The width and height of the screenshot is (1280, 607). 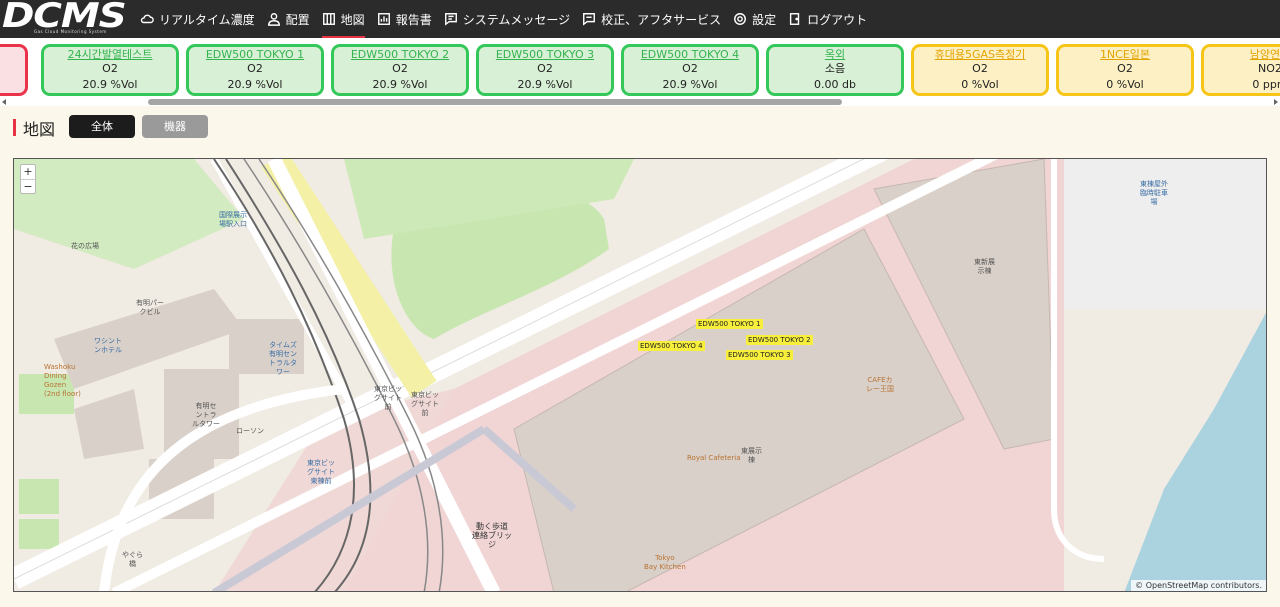 What do you see at coordinates (1125, 54) in the screenshot?
I see `sensor-title: 1NCE일본` at bounding box center [1125, 54].